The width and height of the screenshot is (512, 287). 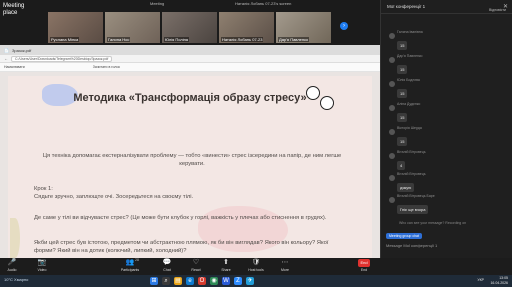 What do you see at coordinates (106, 67) in the screenshot?
I see `read-aloud-tool: Зачитати в голос` at bounding box center [106, 67].